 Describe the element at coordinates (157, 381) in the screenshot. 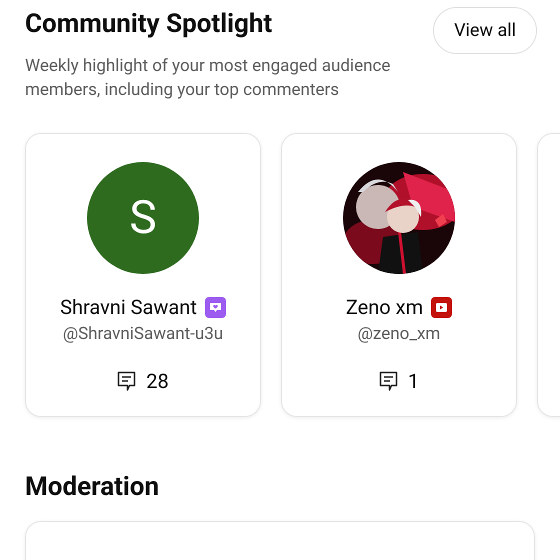

I see `comment-count: 28` at that location.